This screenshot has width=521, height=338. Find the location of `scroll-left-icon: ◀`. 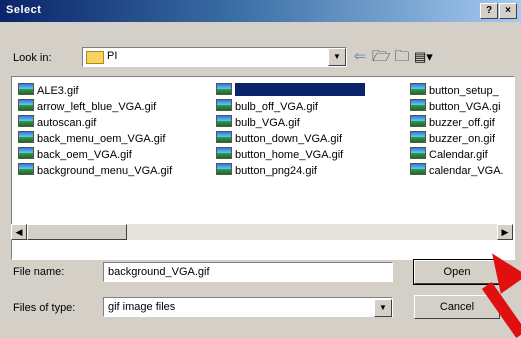

scroll-left-icon: ◀ is located at coordinates (19, 232).